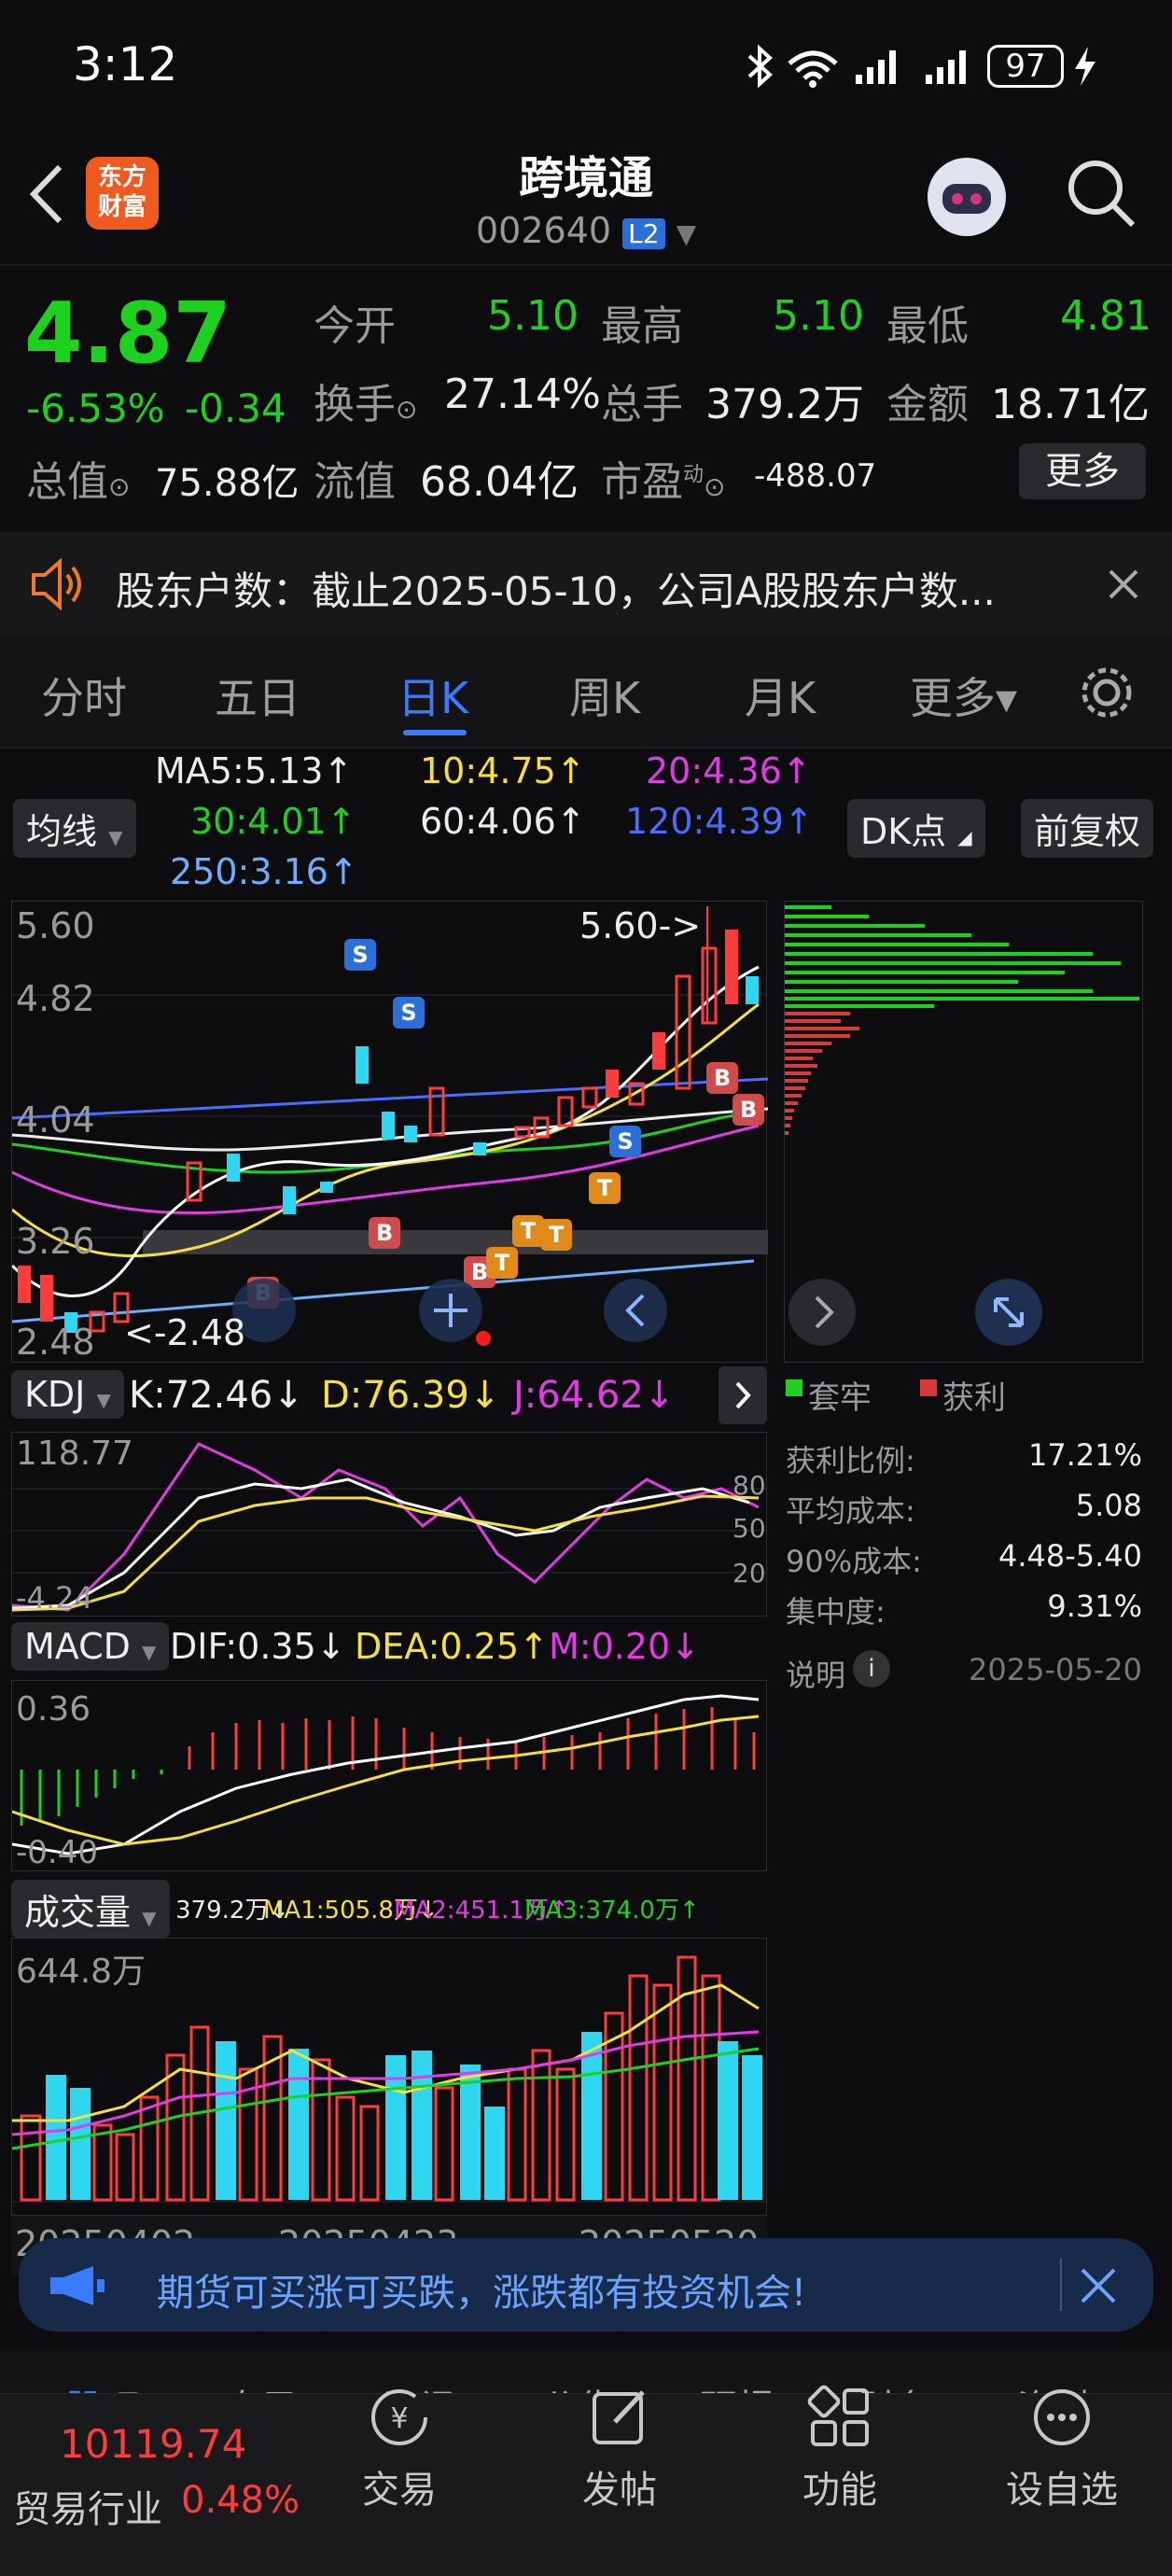 This screenshot has width=1172, height=2576. What do you see at coordinates (389, 2077) in the screenshot?
I see `volume-chart: 644.8万` at bounding box center [389, 2077].